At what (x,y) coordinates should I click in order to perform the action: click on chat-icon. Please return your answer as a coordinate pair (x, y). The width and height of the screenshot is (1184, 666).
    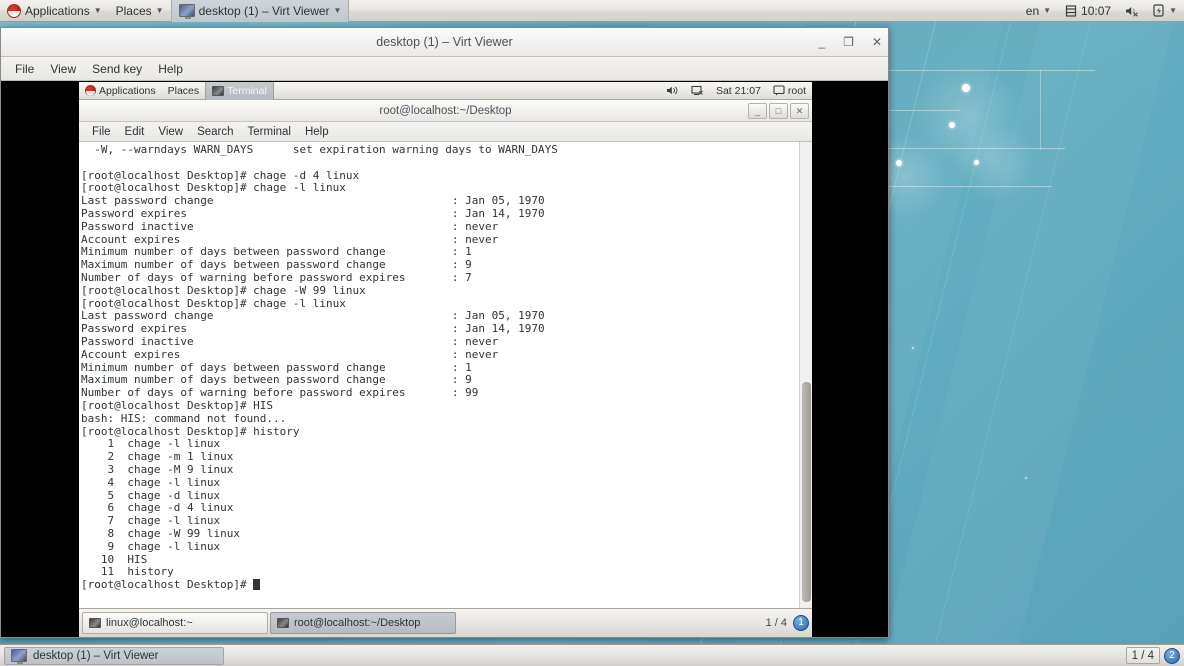
    Looking at the image, I should click on (779, 90).